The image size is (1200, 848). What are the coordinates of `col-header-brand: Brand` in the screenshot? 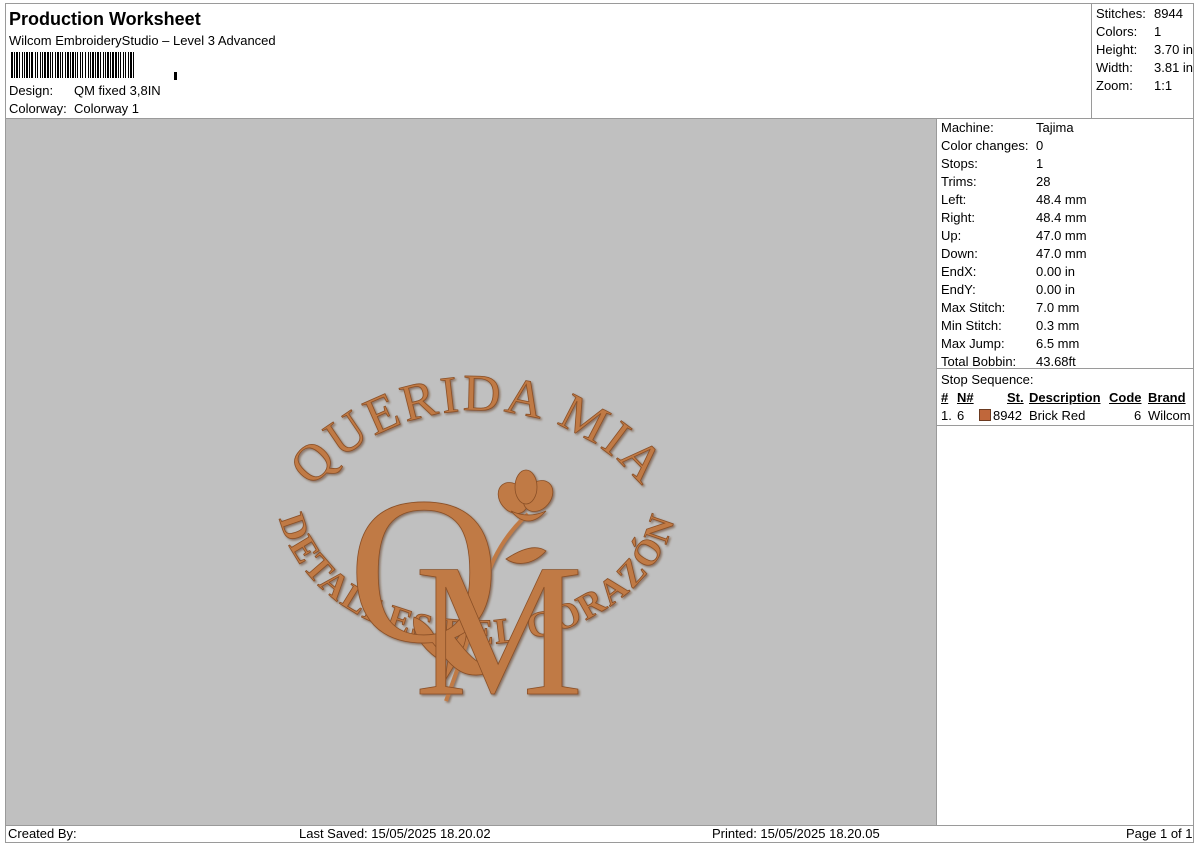 It's located at (1167, 397).